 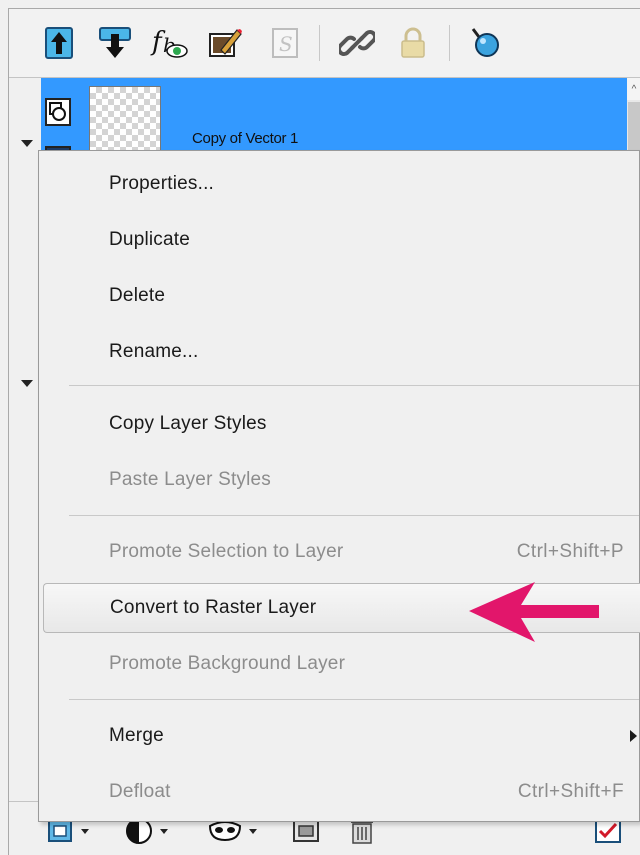 I want to click on move-layer-down-icon, so click(x=115, y=42).